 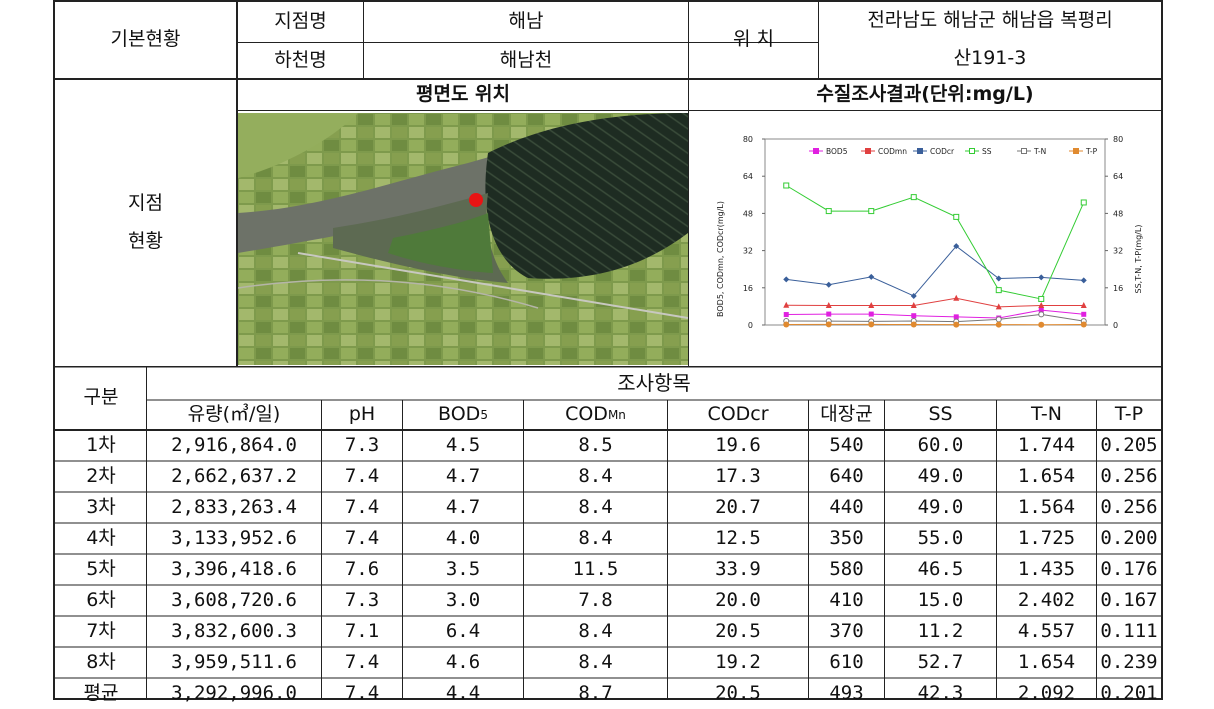 I want to click on cell-ss: 42.3, so click(x=940, y=692).